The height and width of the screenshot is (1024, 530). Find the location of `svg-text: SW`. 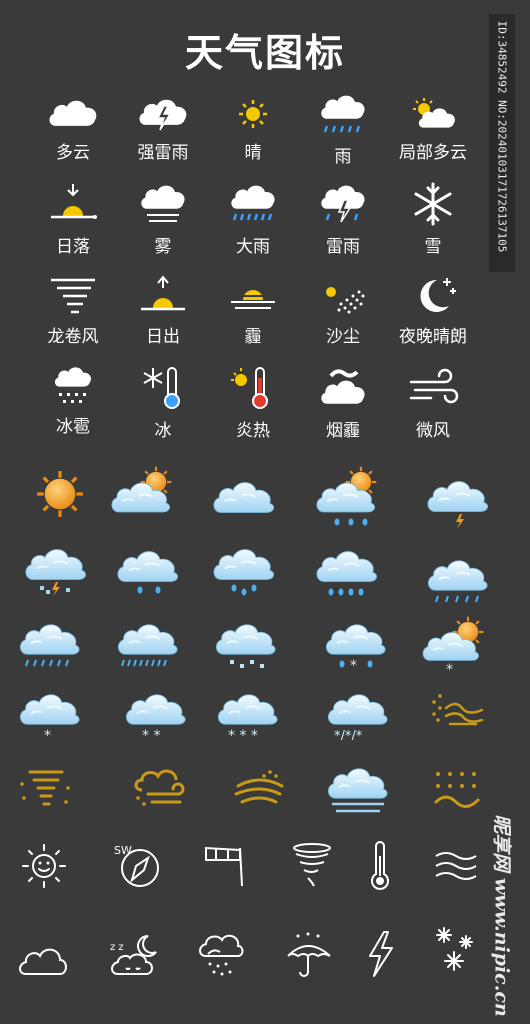

svg-text: SW is located at coordinates (123, 850).